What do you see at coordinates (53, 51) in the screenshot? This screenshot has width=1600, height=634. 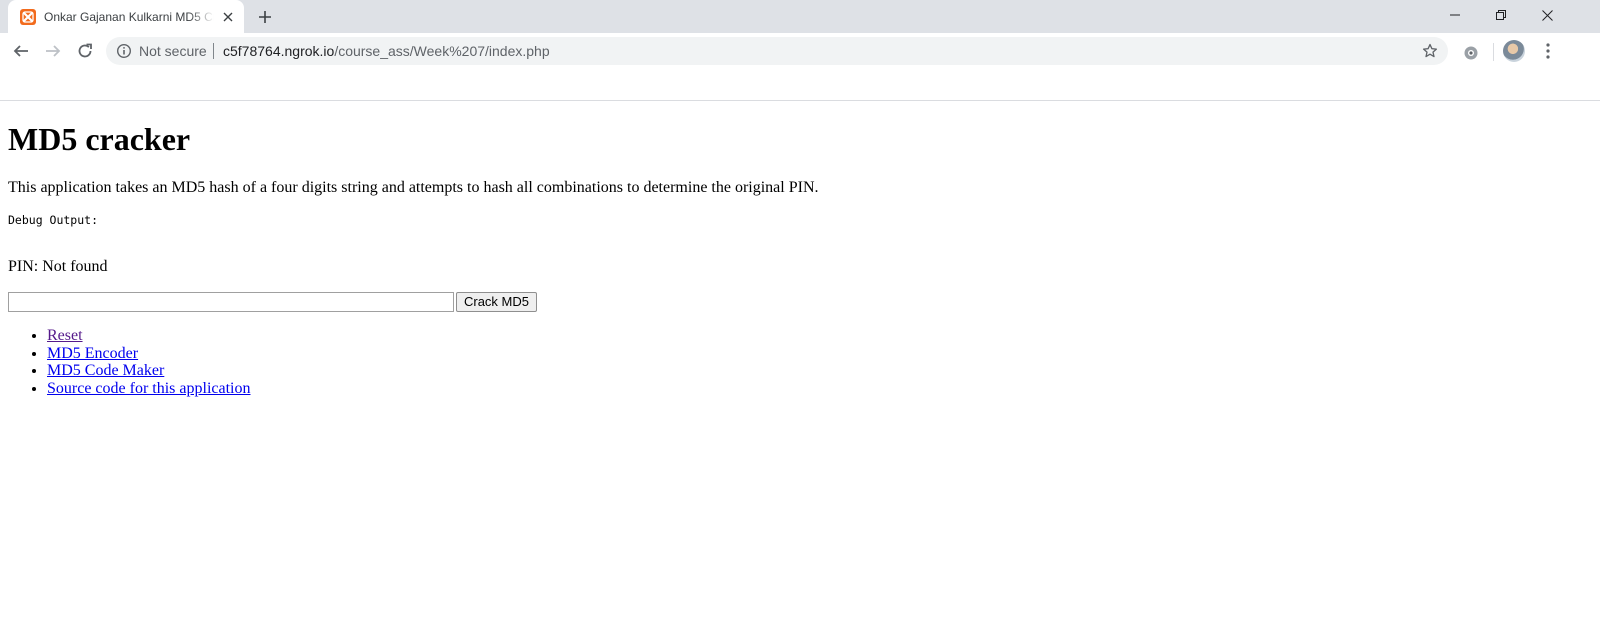 I see `forward-arrow-icon` at bounding box center [53, 51].